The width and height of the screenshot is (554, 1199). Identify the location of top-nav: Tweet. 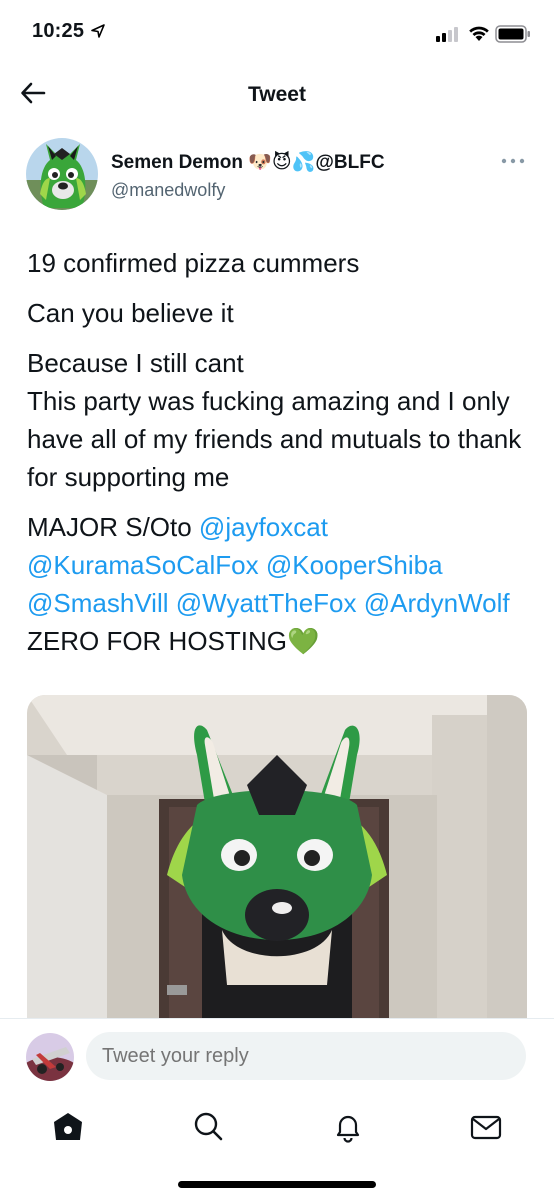
(277, 94).